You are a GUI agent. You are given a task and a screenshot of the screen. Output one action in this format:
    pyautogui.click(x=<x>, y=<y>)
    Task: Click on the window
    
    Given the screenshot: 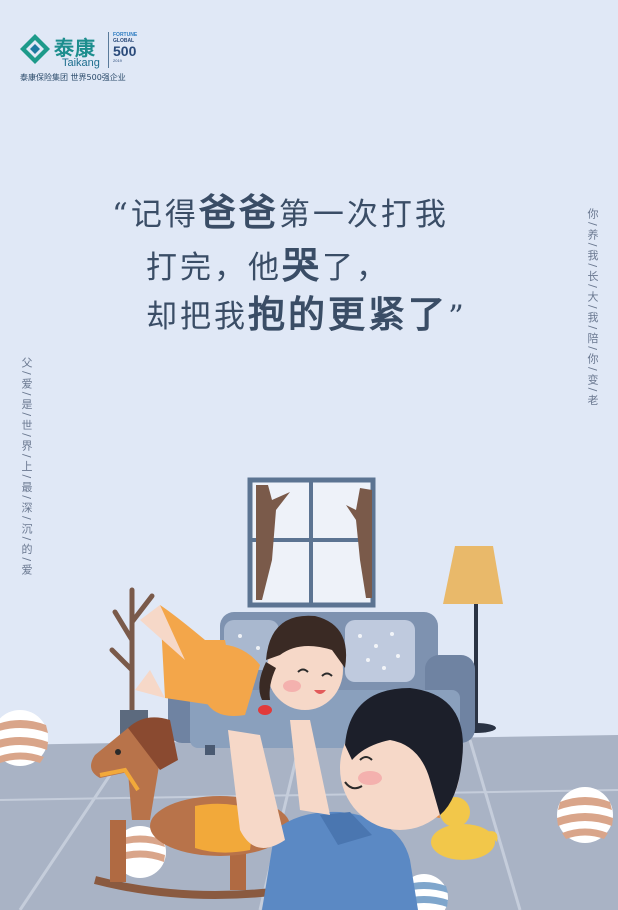 What is the action you would take?
    pyautogui.click(x=311, y=542)
    